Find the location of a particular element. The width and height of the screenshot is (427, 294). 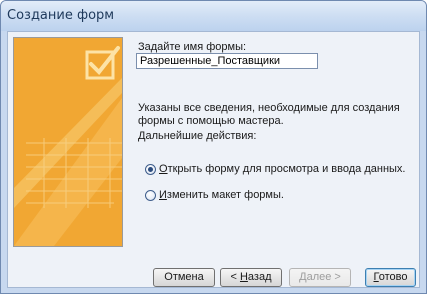

modify-layout-label: Изменить макет формы. is located at coordinates (221, 195).